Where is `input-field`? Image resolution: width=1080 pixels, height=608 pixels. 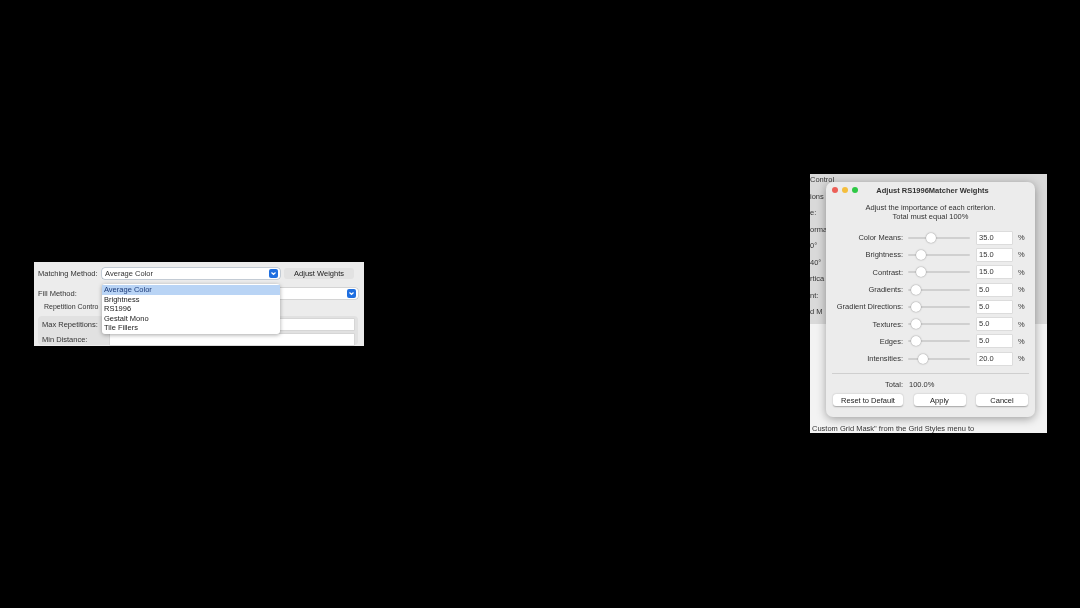 input-field is located at coordinates (232, 339).